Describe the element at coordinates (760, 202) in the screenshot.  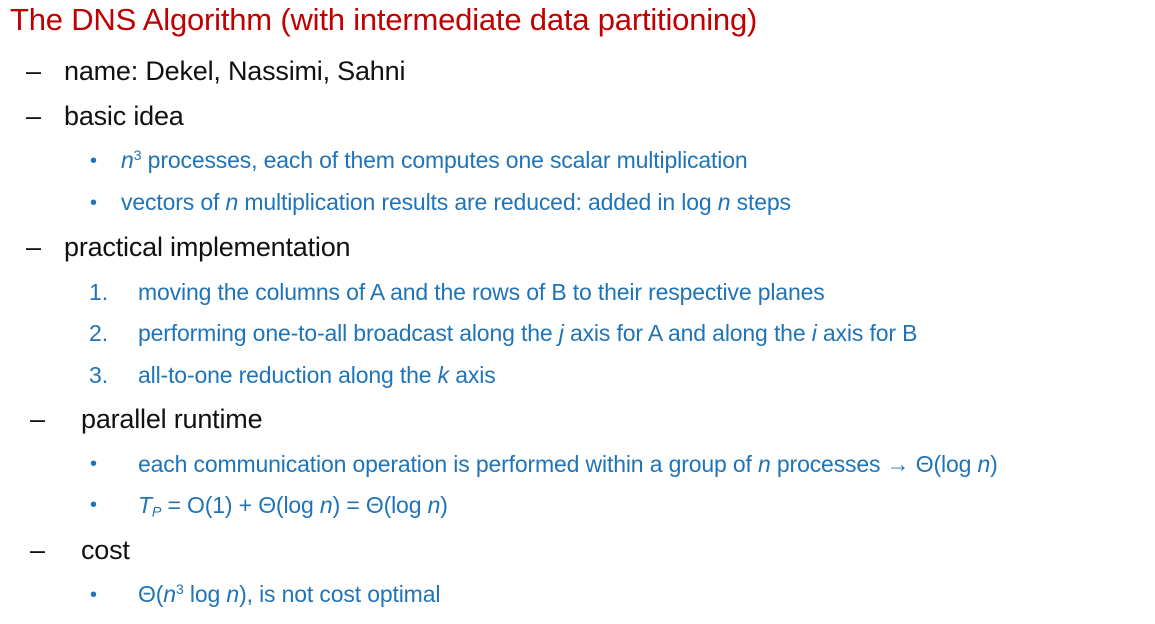
I see `text: steps` at that location.